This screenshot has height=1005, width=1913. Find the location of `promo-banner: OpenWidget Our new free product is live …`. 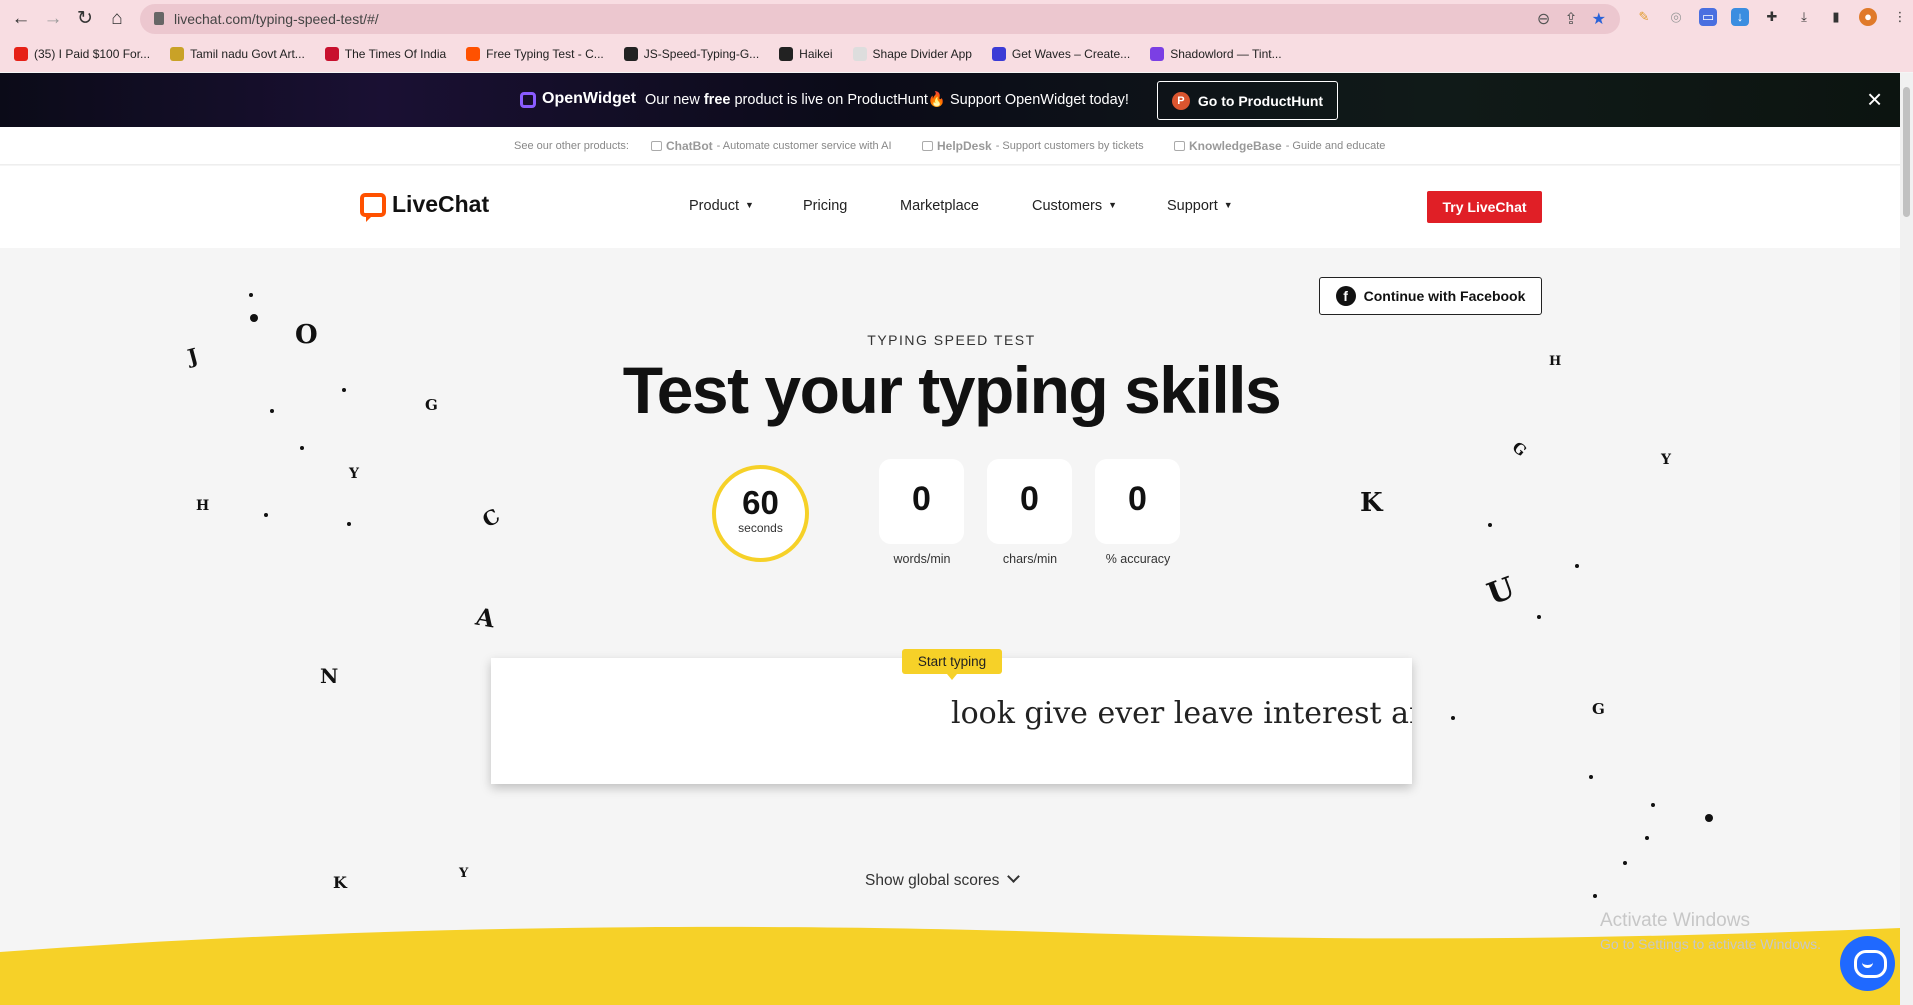

promo-banner: OpenWidget Our new free product is live … is located at coordinates (956, 100).